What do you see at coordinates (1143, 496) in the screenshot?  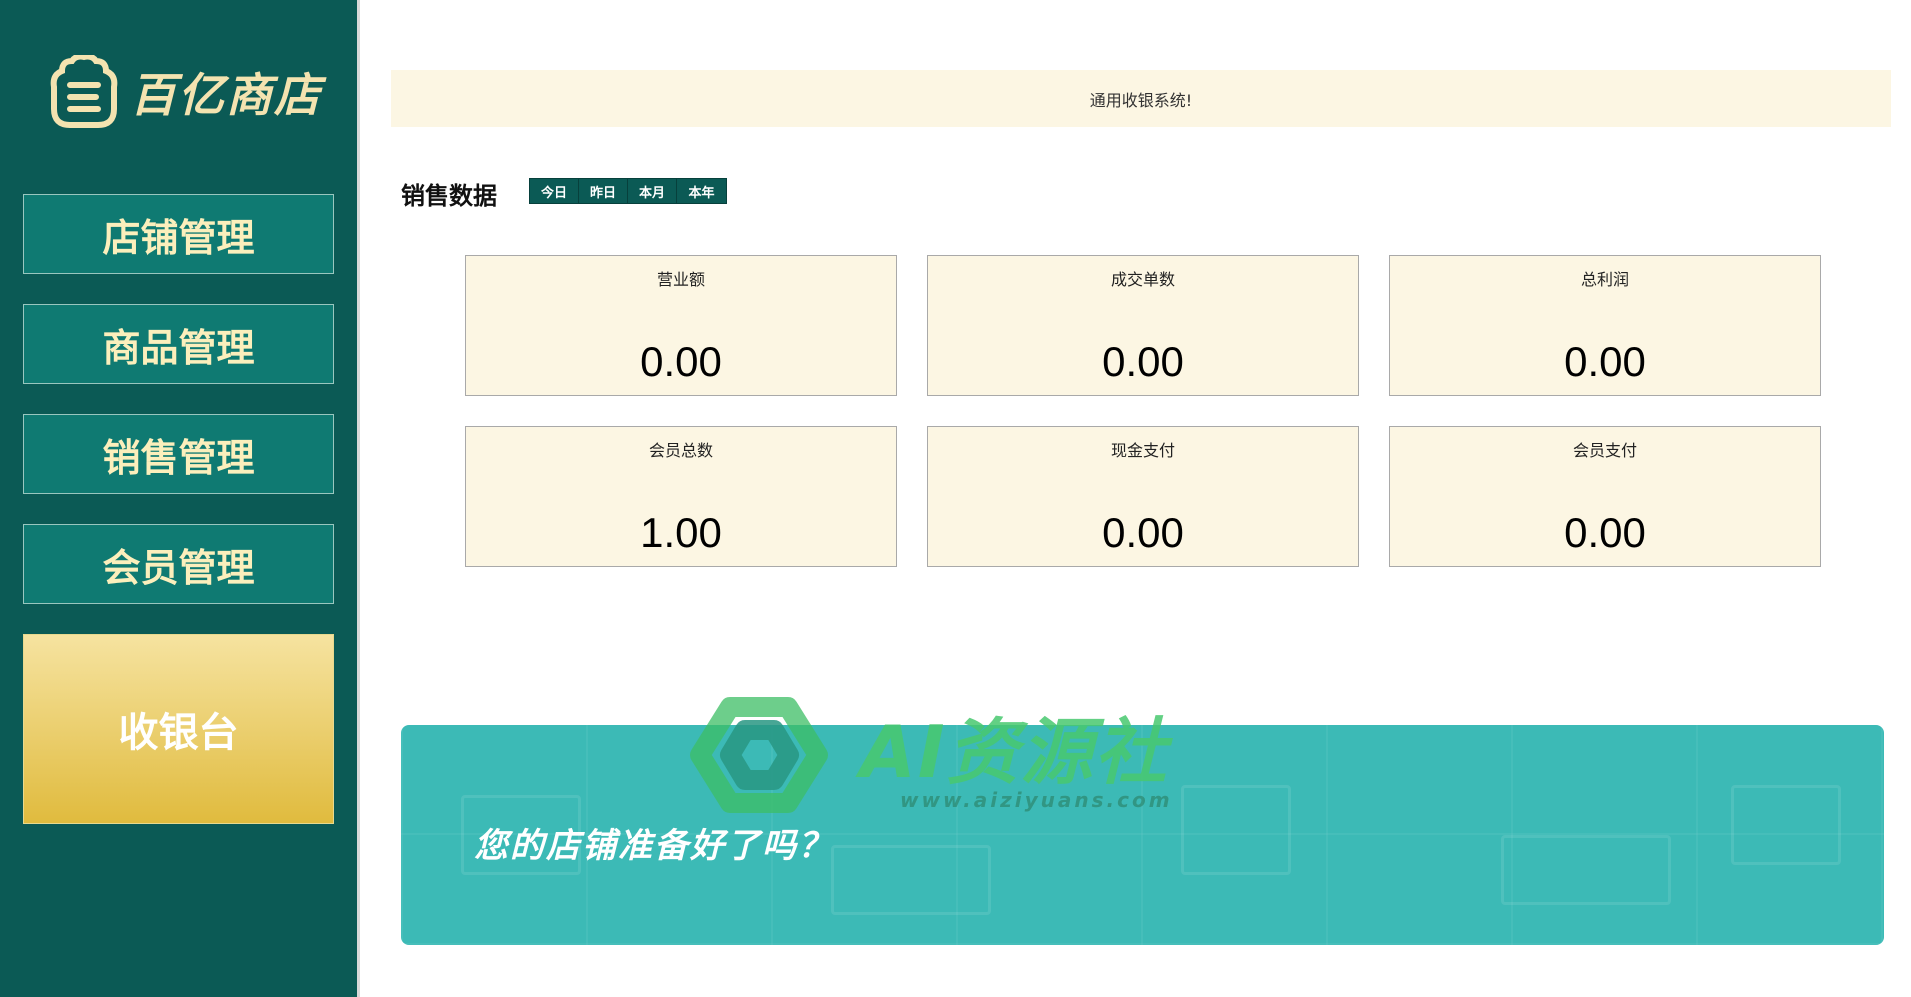 I see `stat-card-cash-payment: 现金支付 0.00` at bounding box center [1143, 496].